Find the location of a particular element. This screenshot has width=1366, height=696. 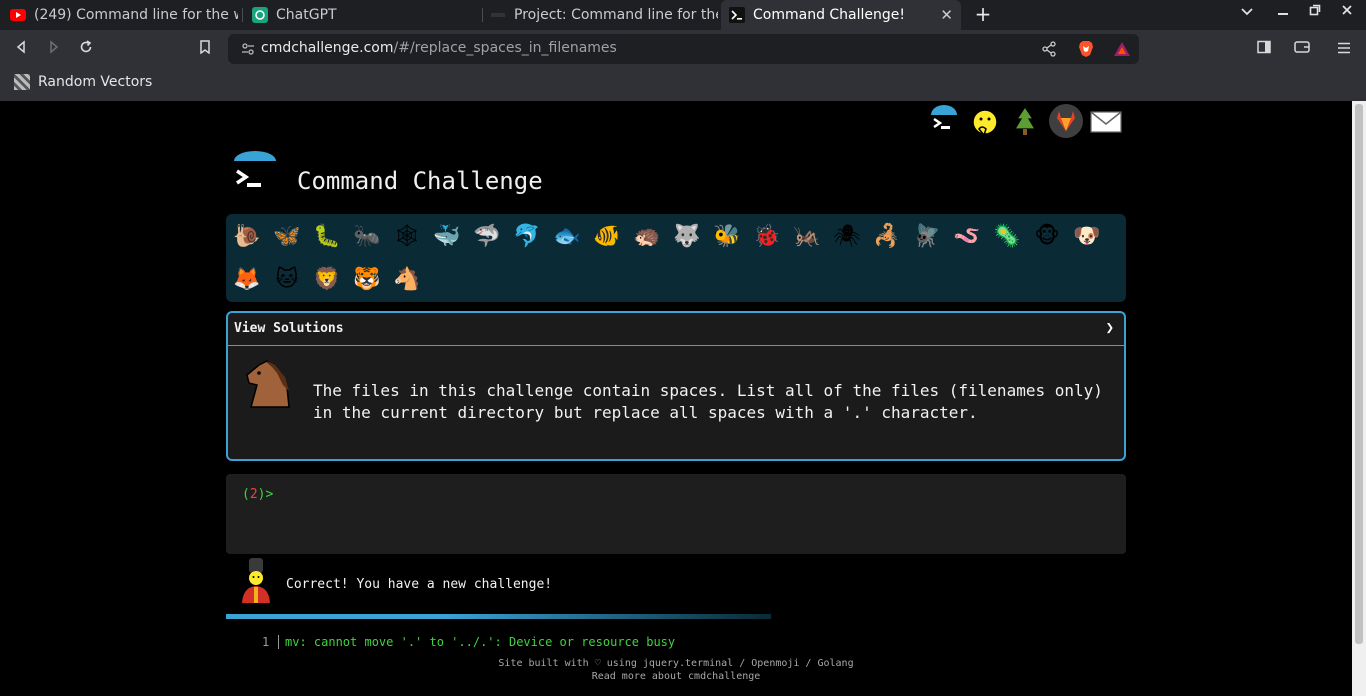

brave-shields-icon is located at coordinates (1086, 49).